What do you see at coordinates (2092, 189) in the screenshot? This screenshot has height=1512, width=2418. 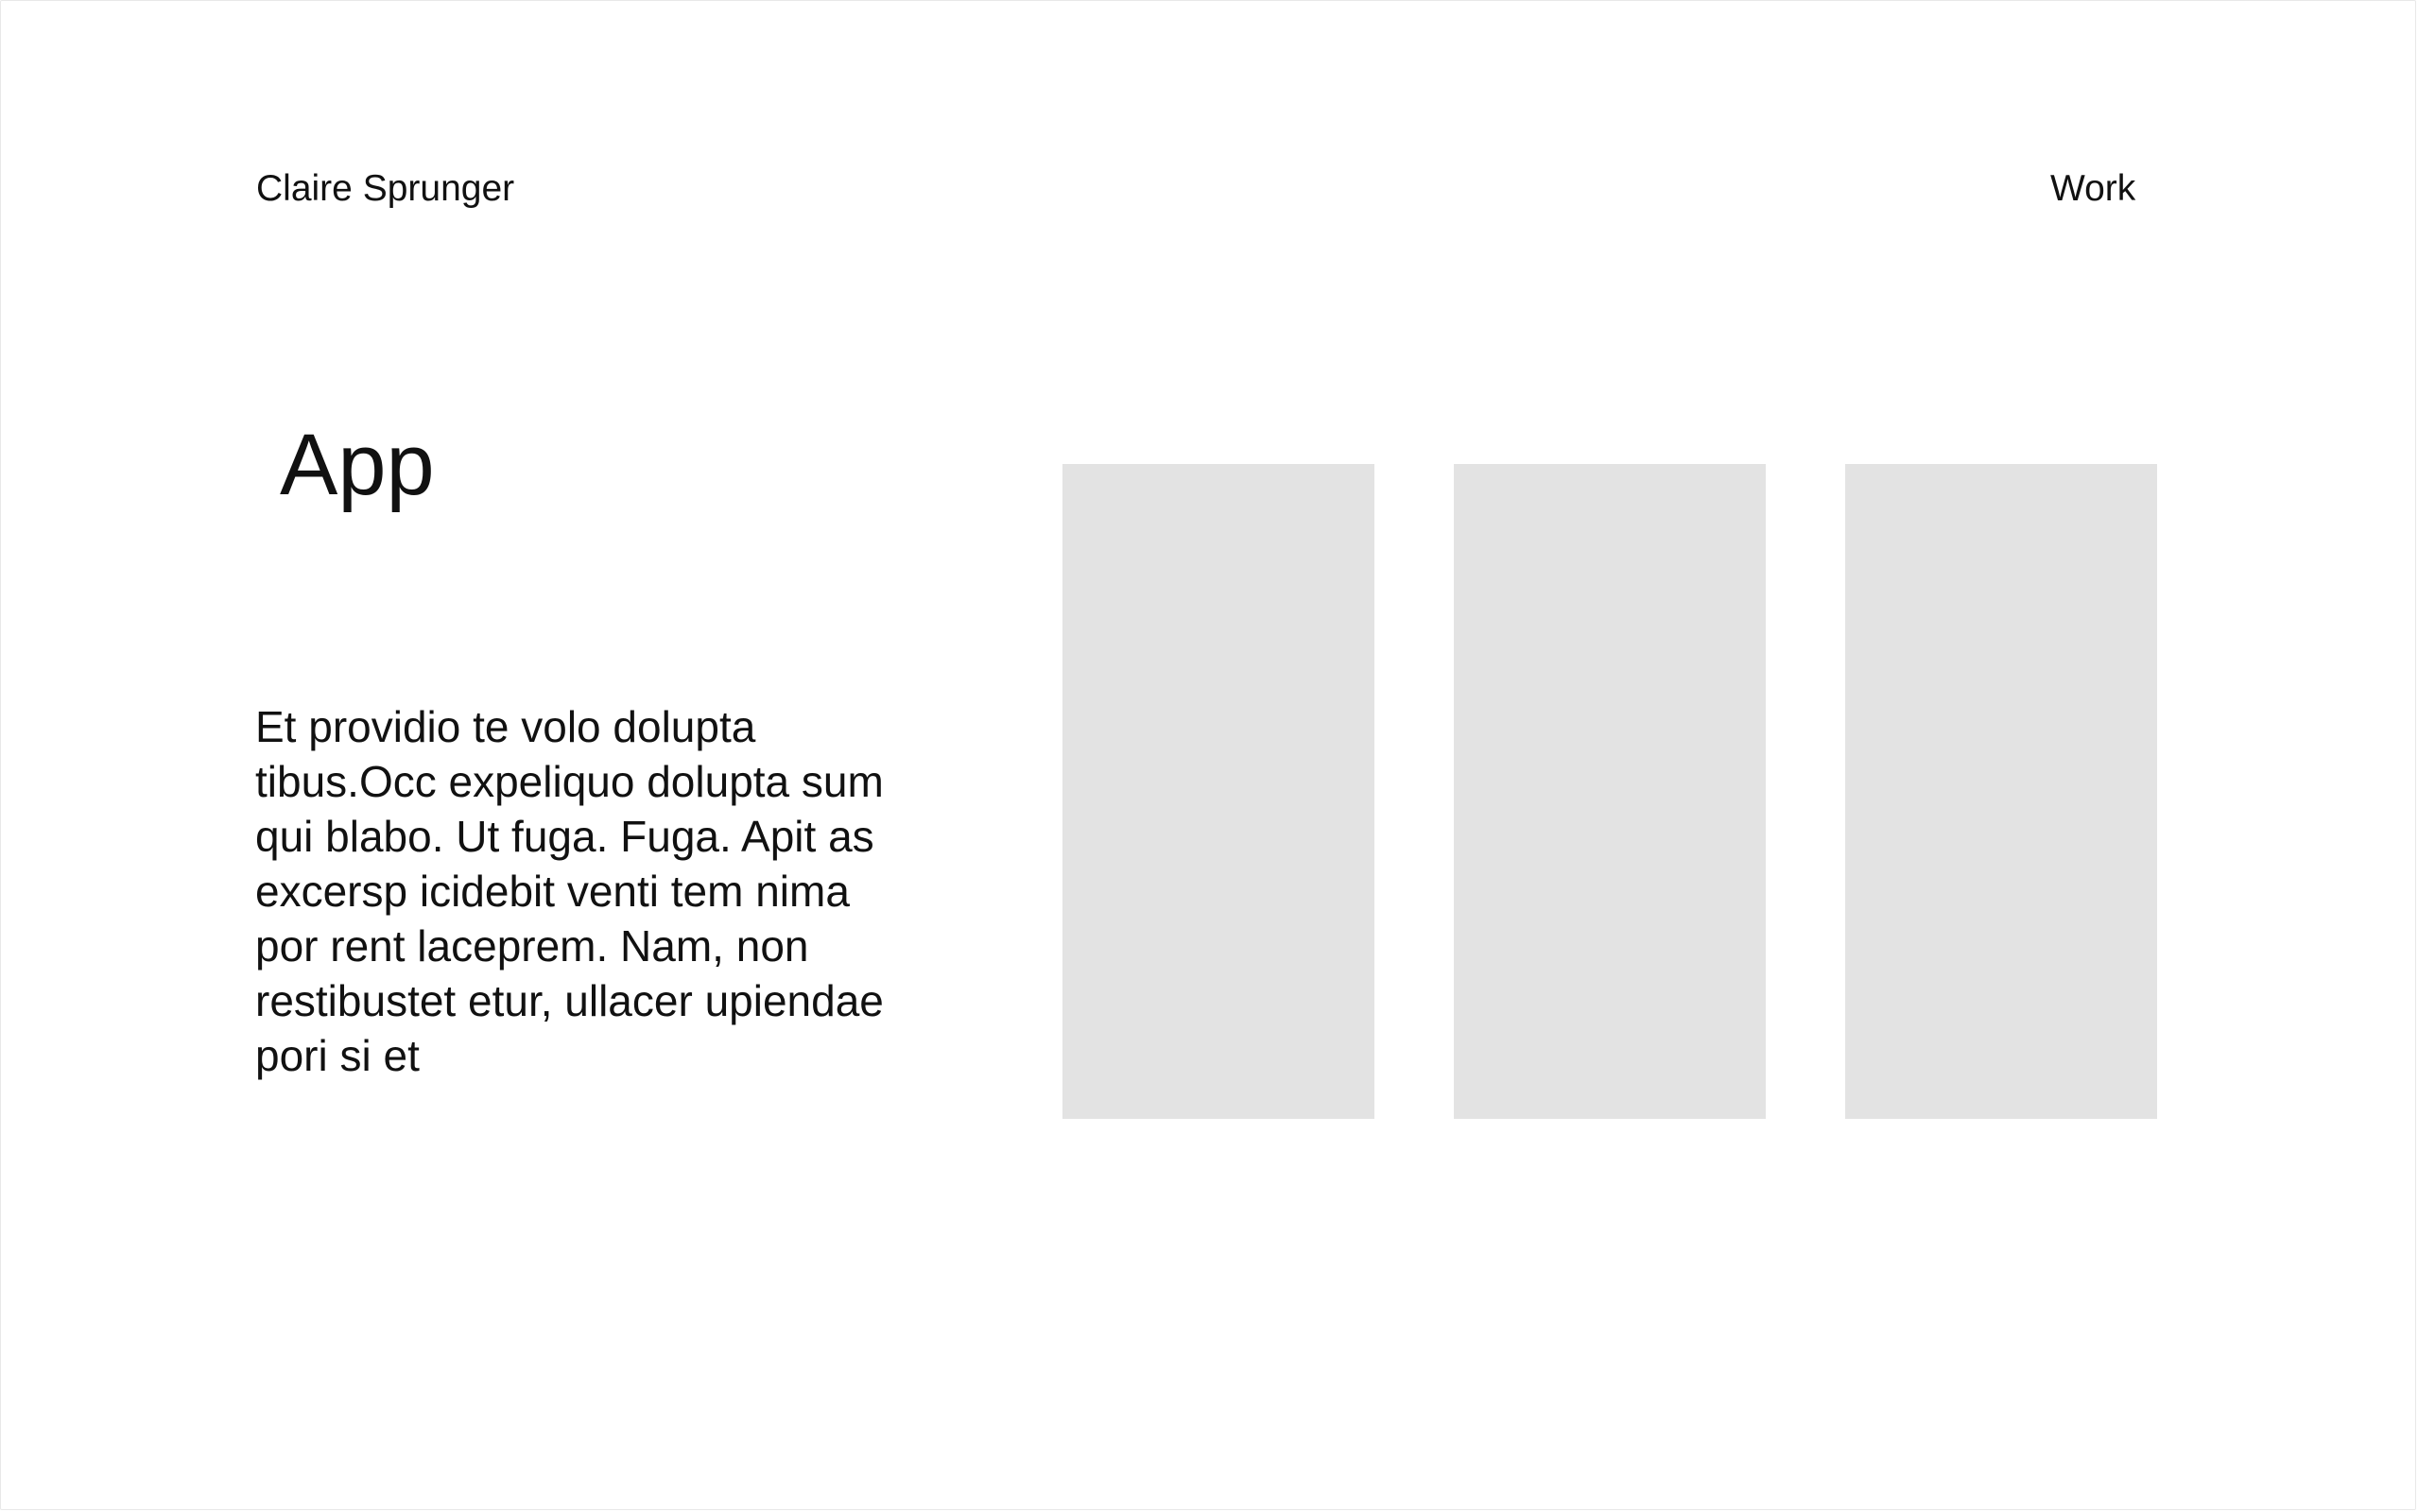 I see `nav-work-link: Work` at bounding box center [2092, 189].